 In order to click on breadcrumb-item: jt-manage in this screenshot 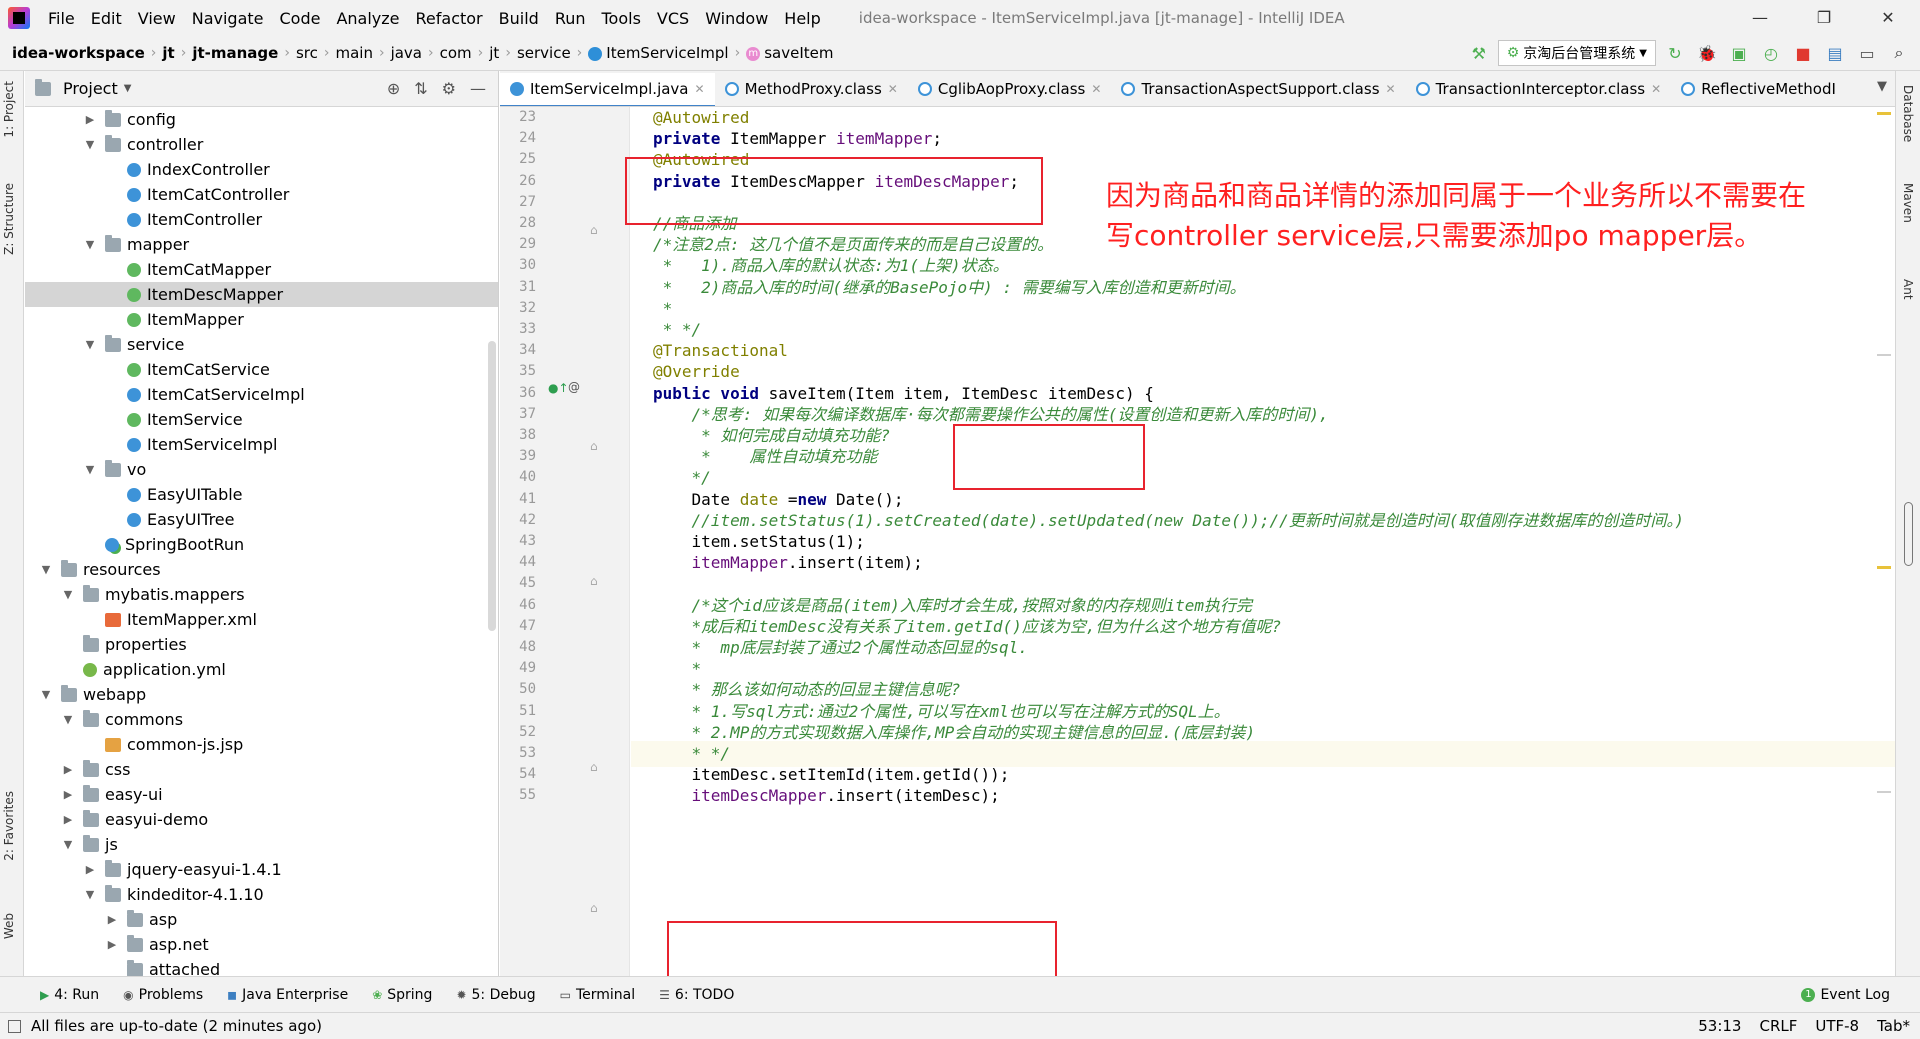, I will do `click(235, 53)`.